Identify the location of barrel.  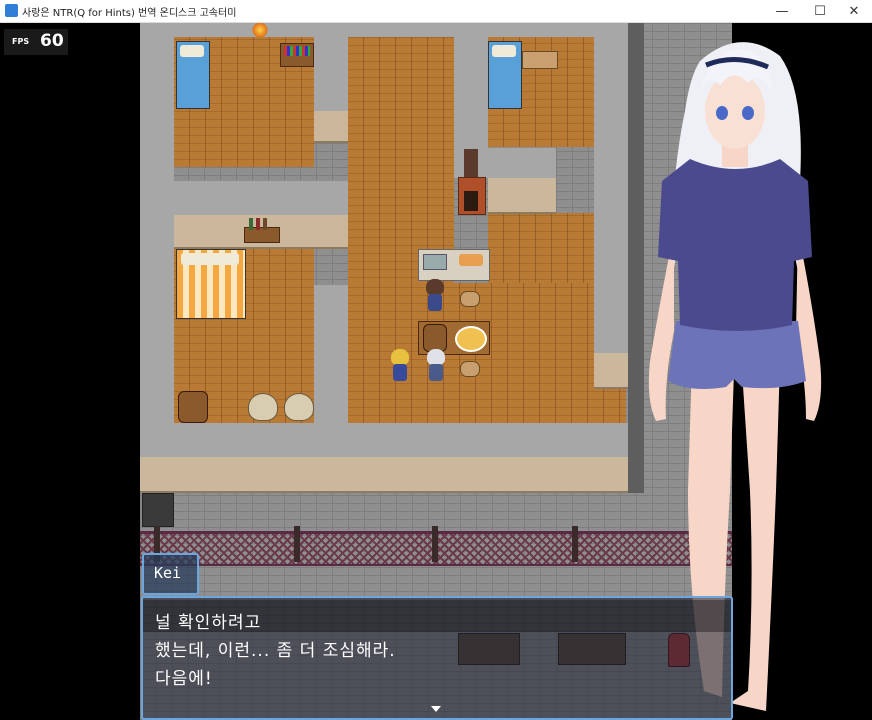
(193, 407).